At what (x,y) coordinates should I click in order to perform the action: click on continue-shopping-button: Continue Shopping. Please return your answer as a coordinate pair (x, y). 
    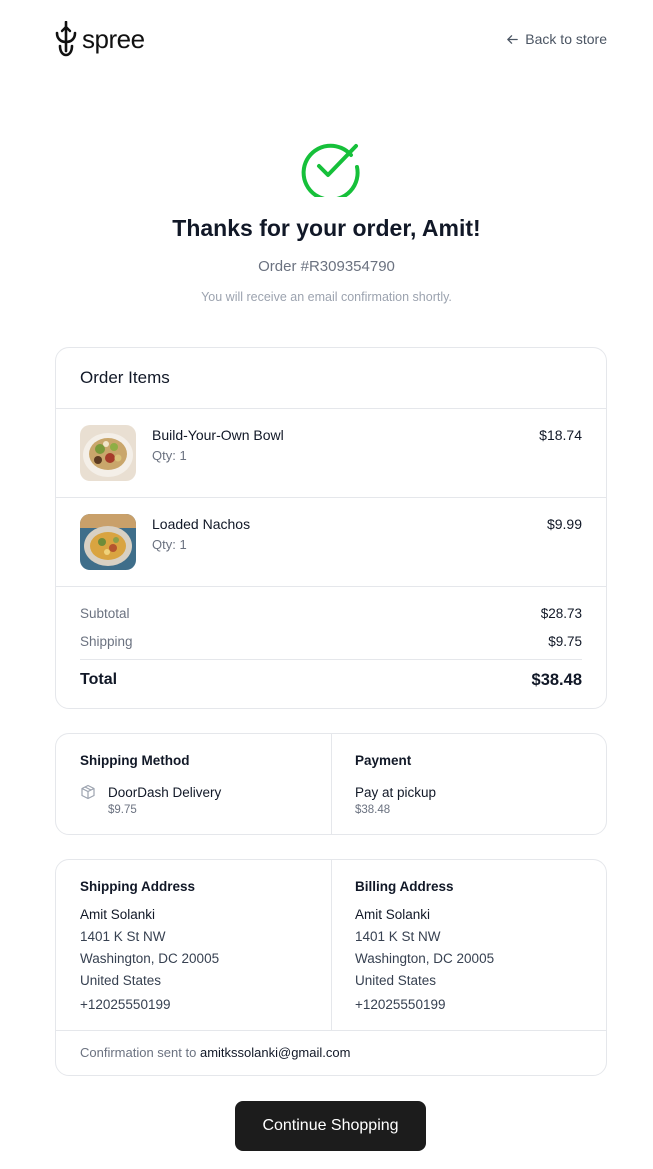
    Looking at the image, I should click on (330, 1126).